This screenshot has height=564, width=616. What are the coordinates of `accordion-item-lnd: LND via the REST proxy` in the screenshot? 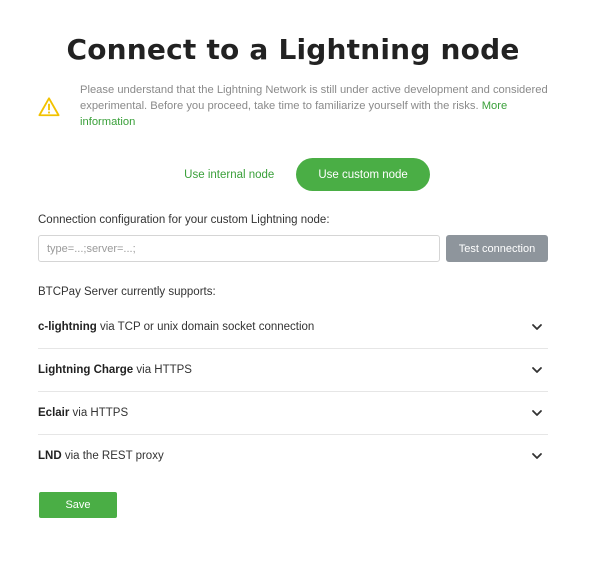 It's located at (293, 456).